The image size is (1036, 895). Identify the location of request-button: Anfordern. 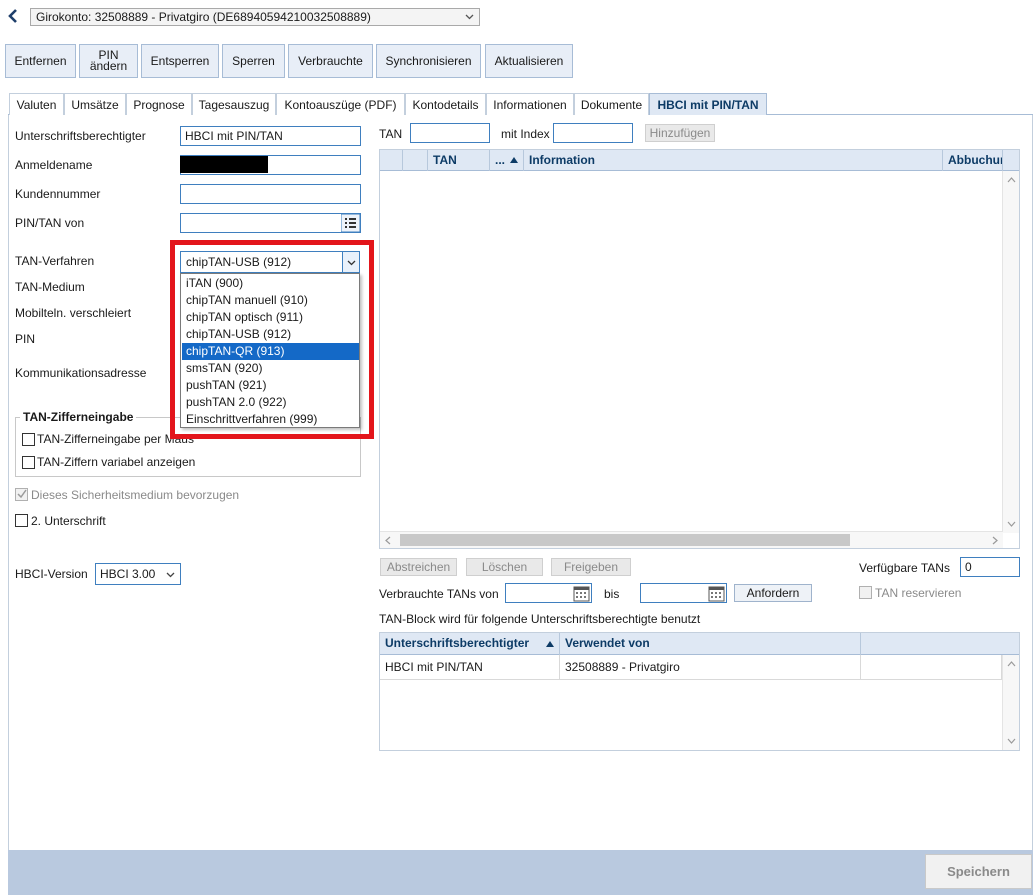
(773, 593).